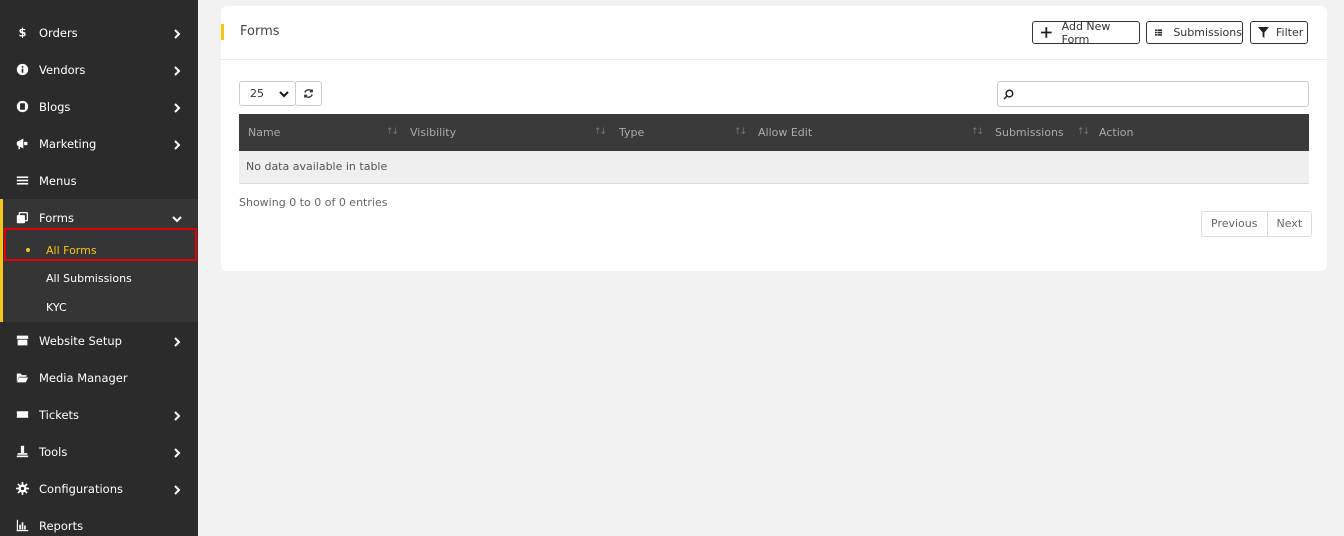  What do you see at coordinates (80, 340) in the screenshot?
I see `sidebar-item-label: Website Setup` at bounding box center [80, 340].